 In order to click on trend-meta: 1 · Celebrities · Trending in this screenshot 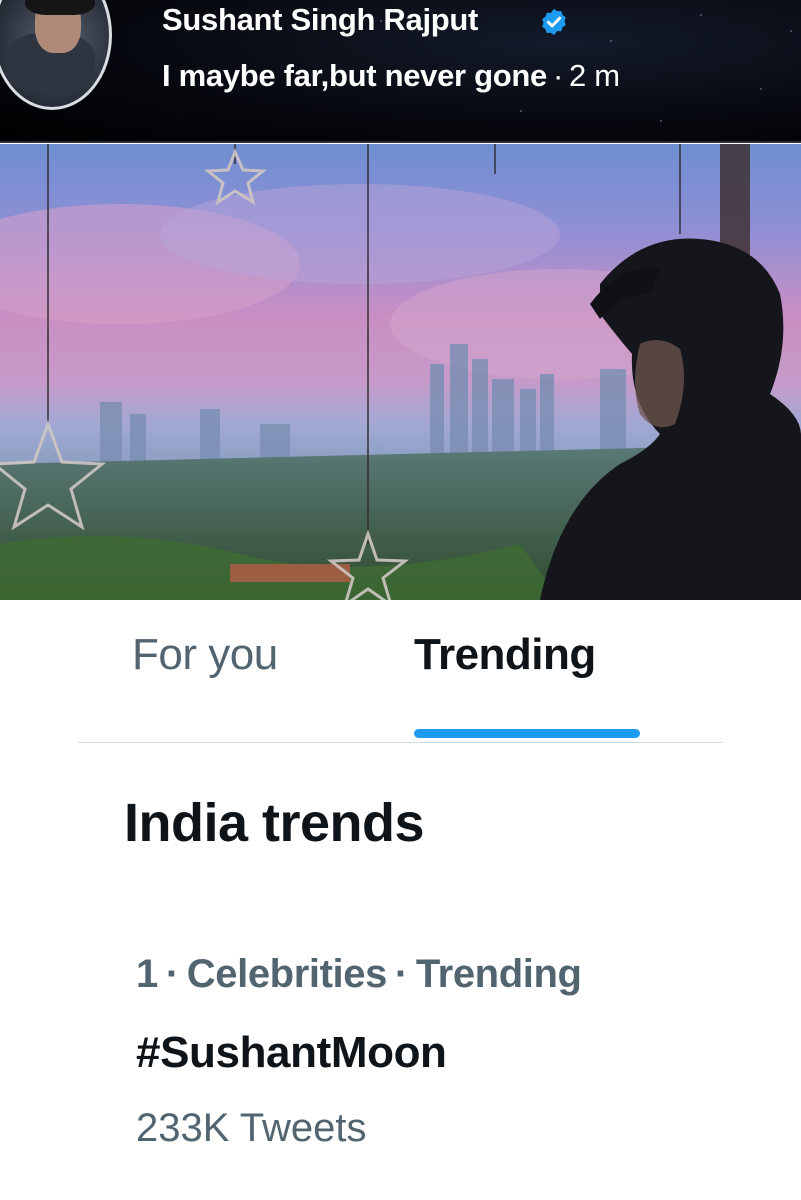, I will do `click(359, 974)`.